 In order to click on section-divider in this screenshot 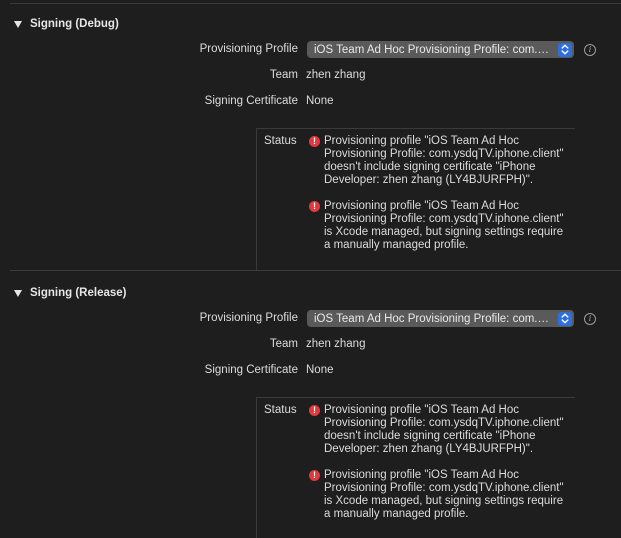, I will do `click(315, 270)`.